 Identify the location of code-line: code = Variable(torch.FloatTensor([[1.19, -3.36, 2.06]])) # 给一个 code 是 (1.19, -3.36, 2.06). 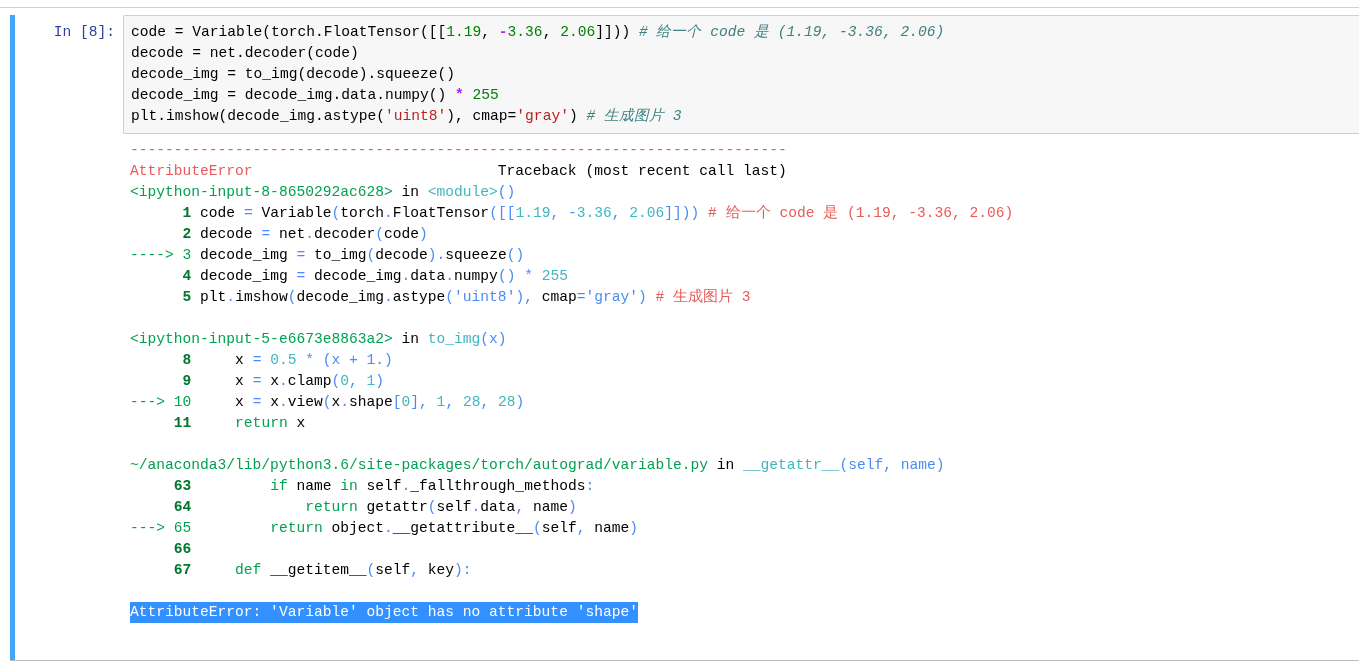
(538, 32).